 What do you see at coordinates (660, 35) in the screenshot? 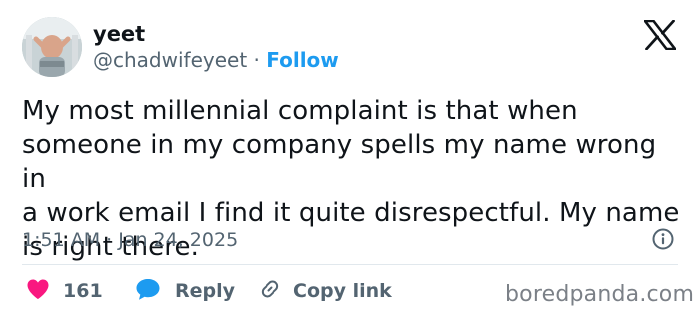
I see `x-logo-icon` at bounding box center [660, 35].